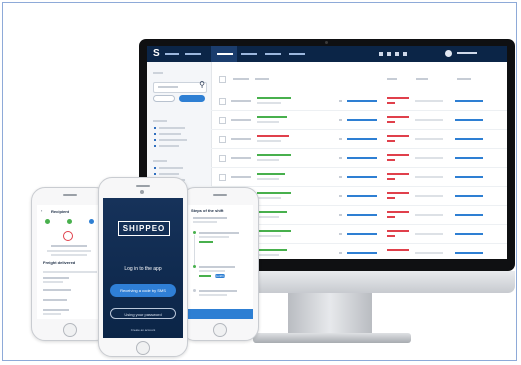  What do you see at coordinates (467, 53) in the screenshot?
I see `user-menu` at bounding box center [467, 53].